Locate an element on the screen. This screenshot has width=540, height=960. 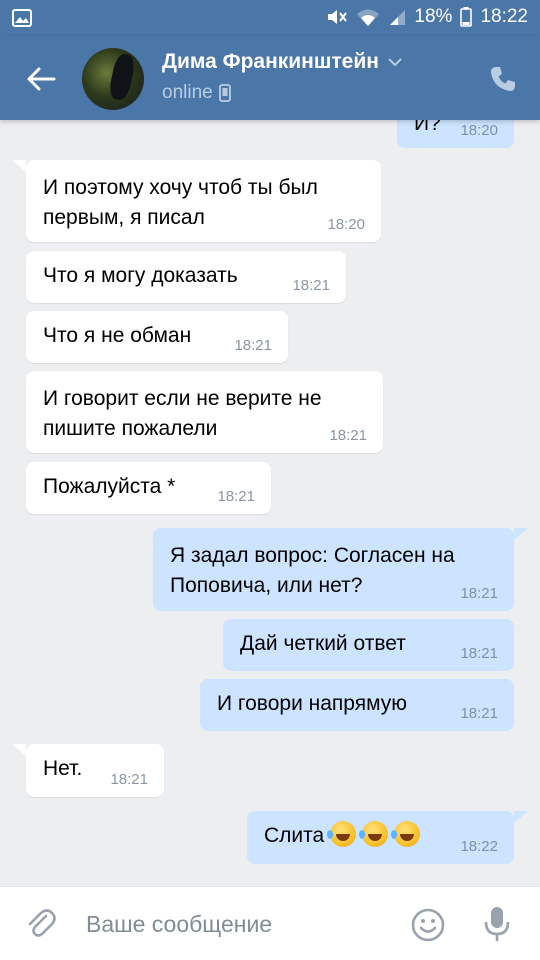
message-bubble: Слита 18:22 is located at coordinates (380, 837).